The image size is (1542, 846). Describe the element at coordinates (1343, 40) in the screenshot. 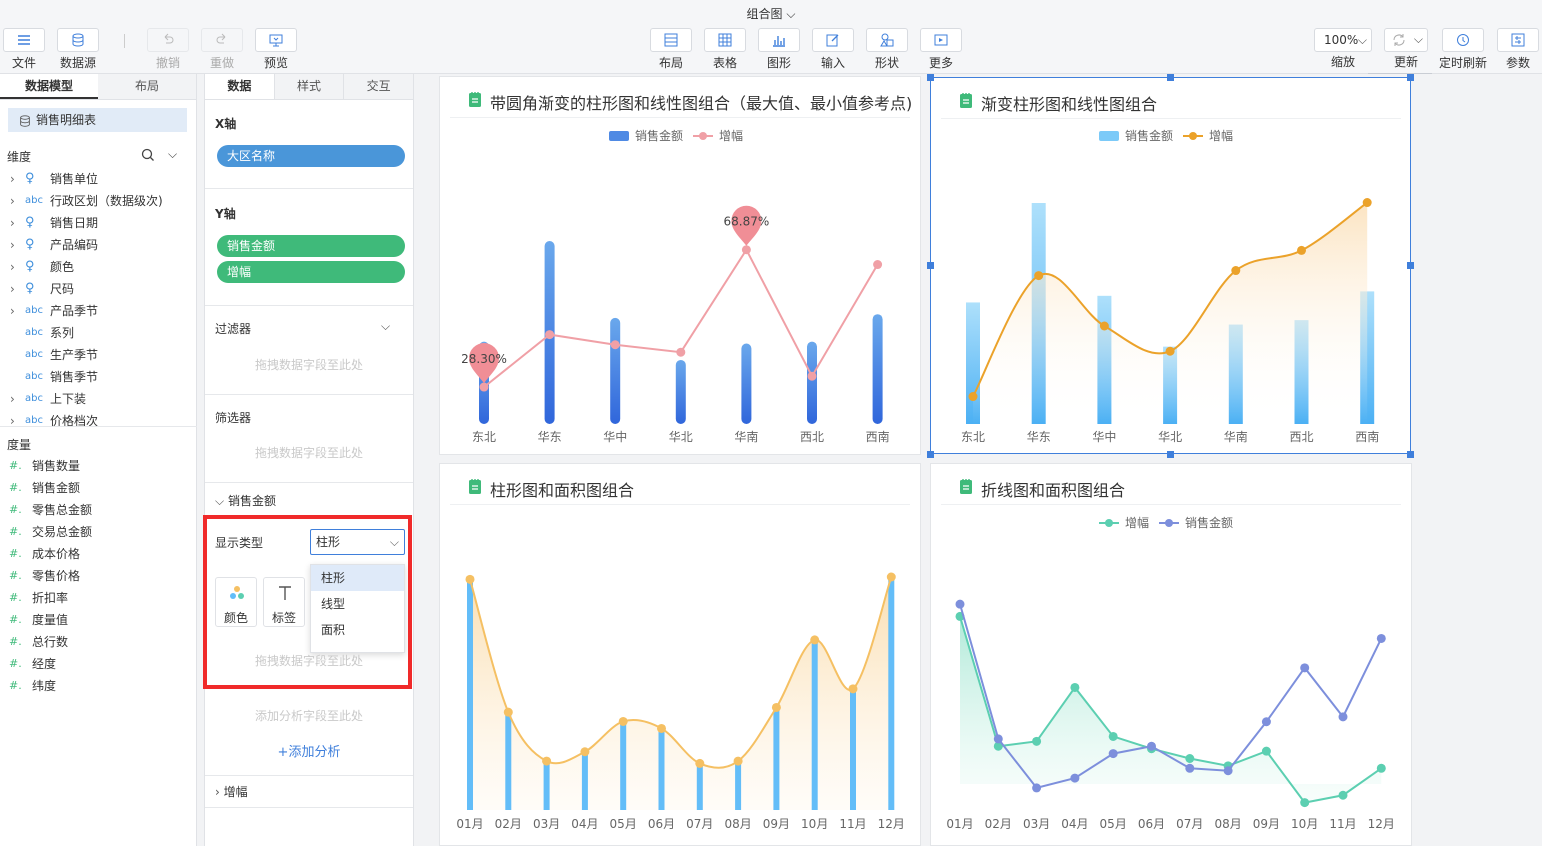

I see `zoom-select: 100% ⌵` at that location.